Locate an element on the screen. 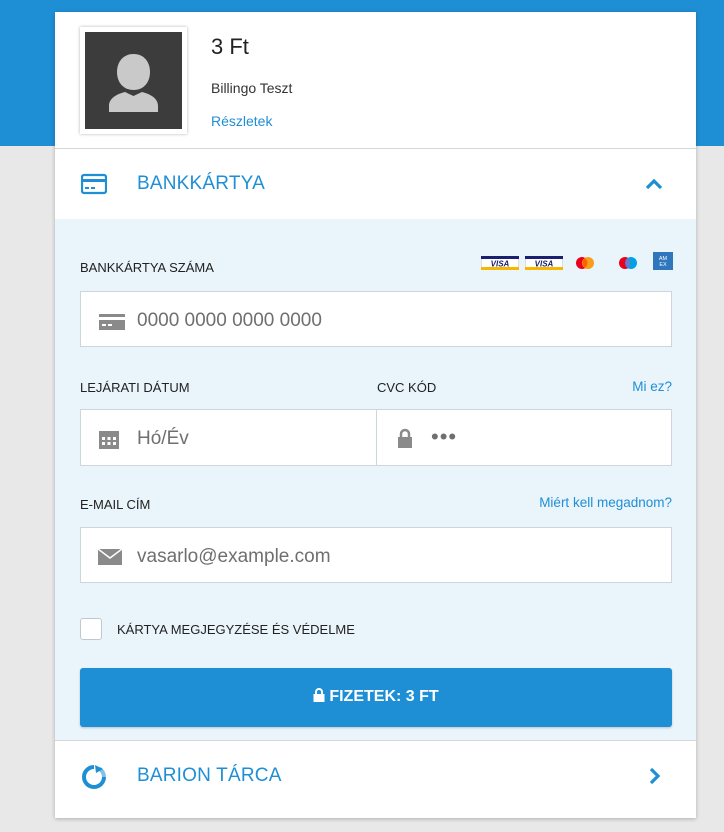 This screenshot has height=832, width=724. email-label: E-MAIL CÍM is located at coordinates (115, 504).